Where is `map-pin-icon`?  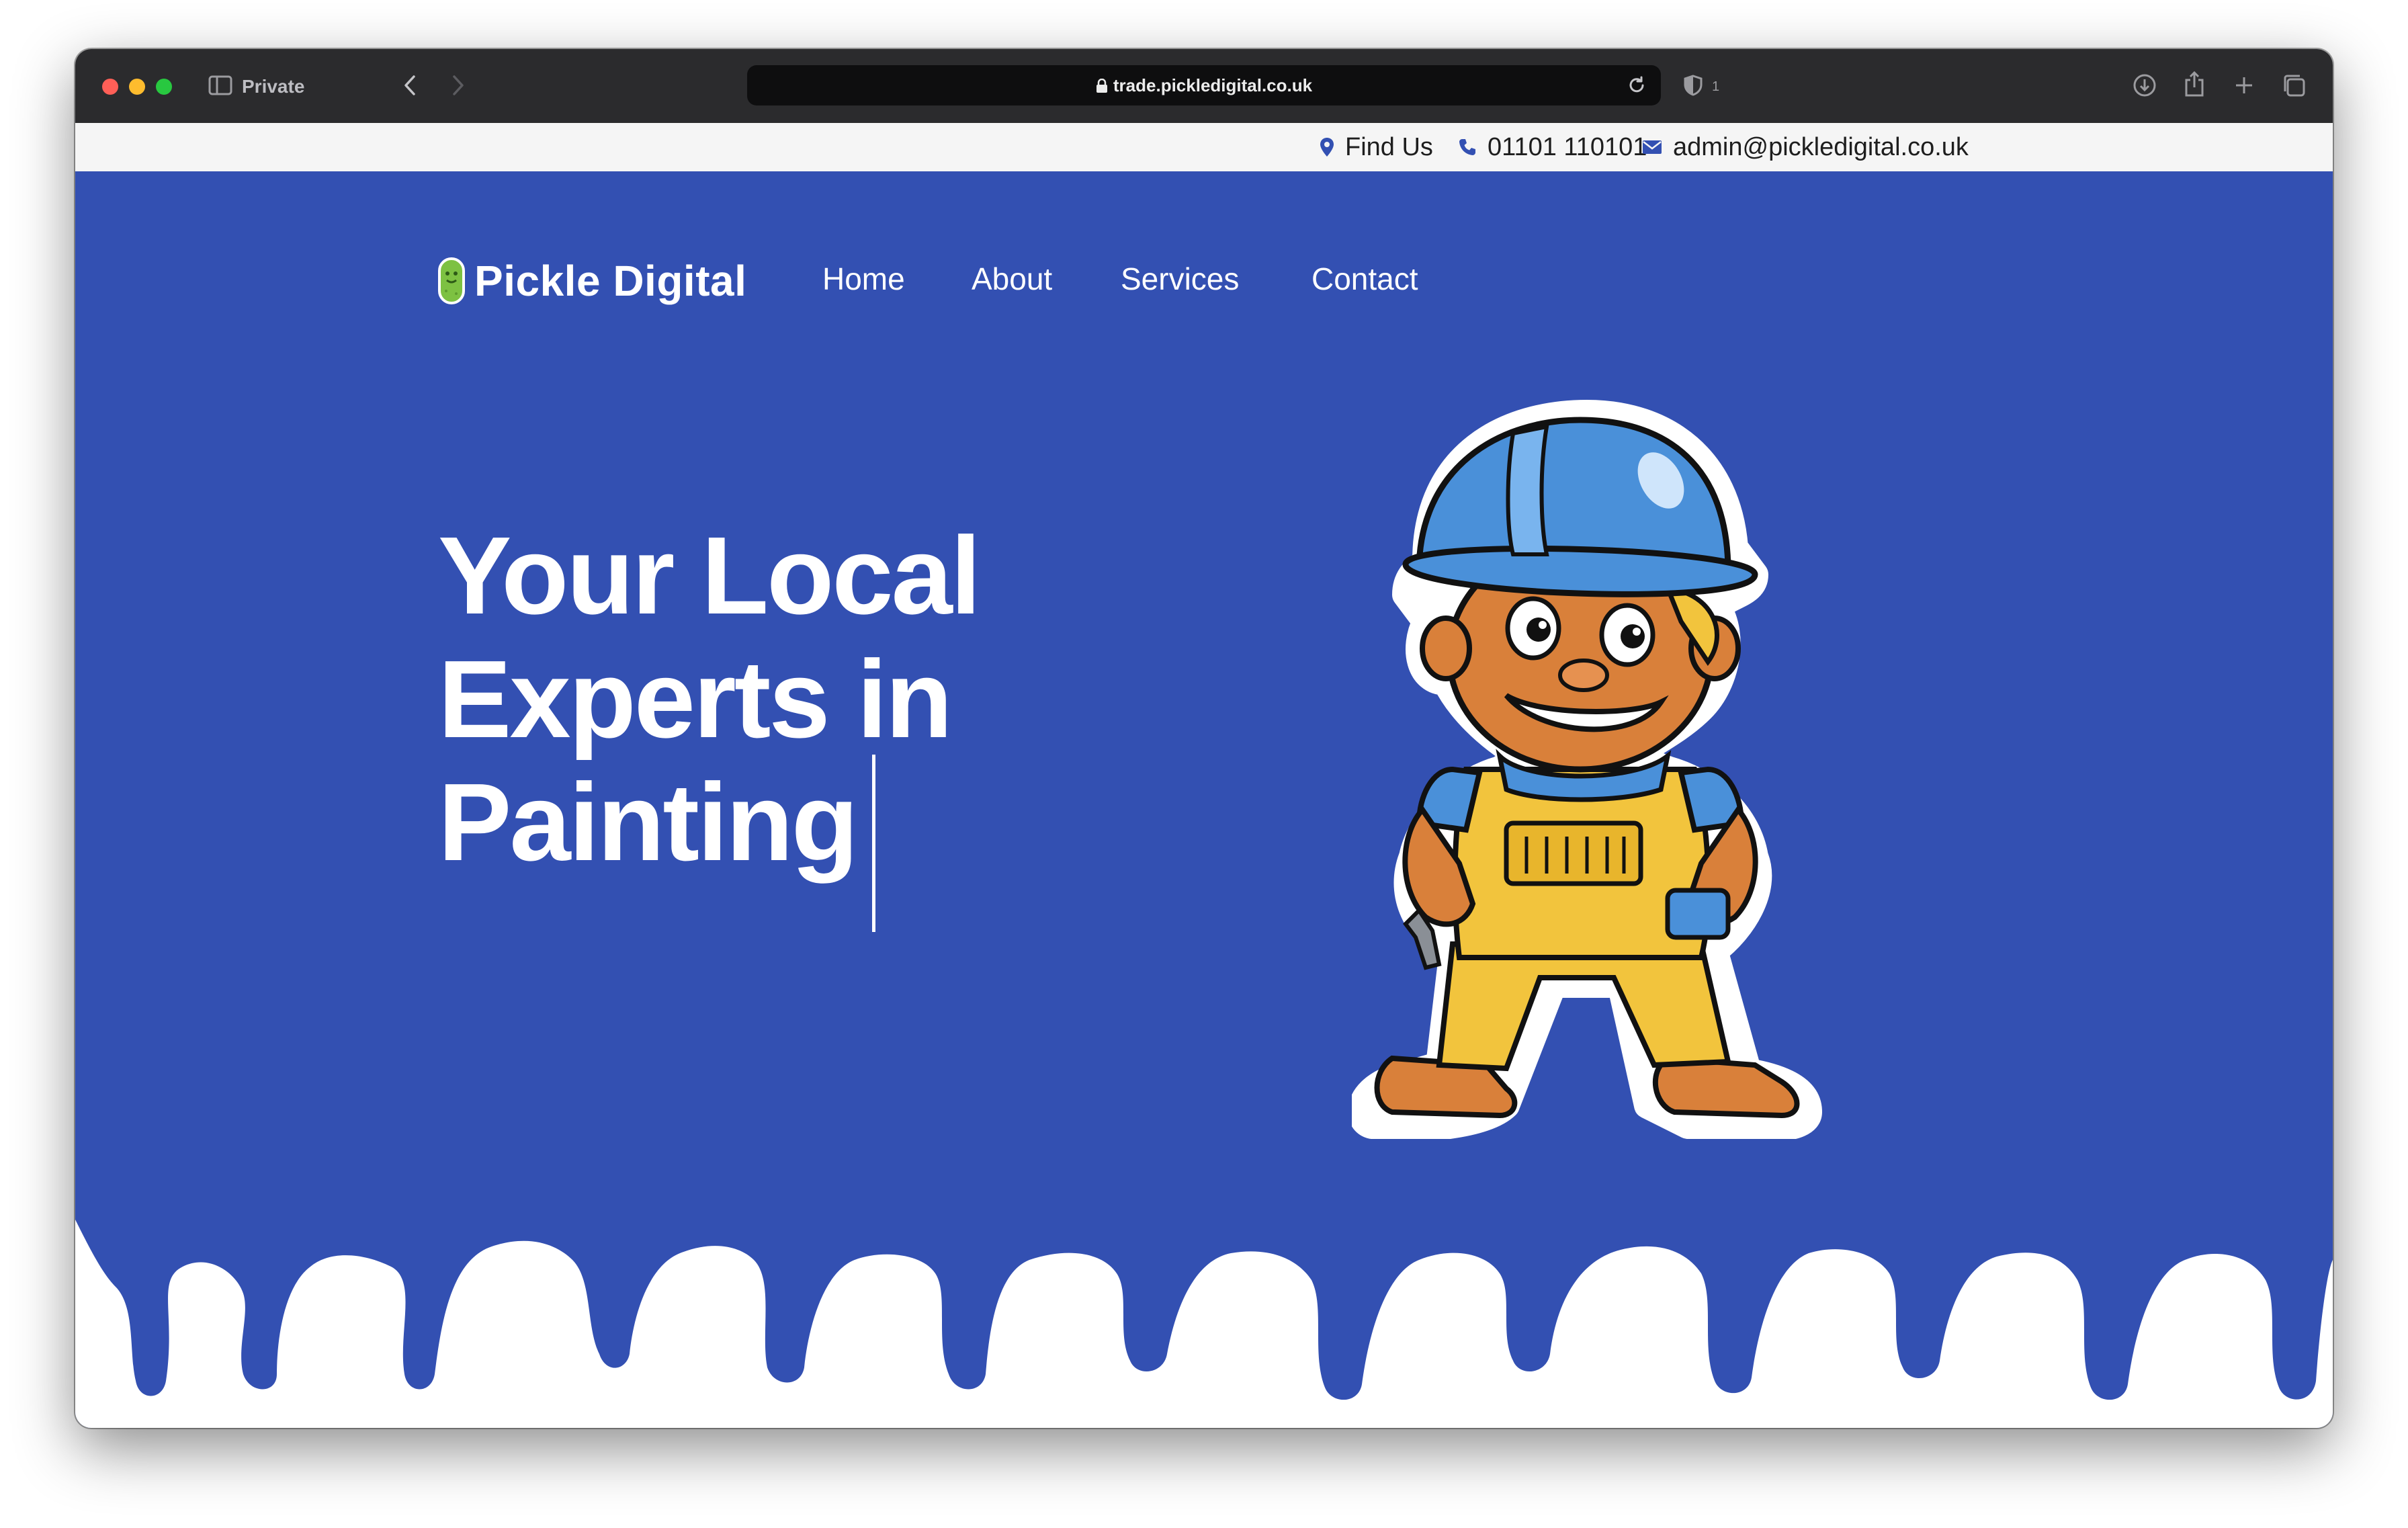
map-pin-icon is located at coordinates (1327, 147).